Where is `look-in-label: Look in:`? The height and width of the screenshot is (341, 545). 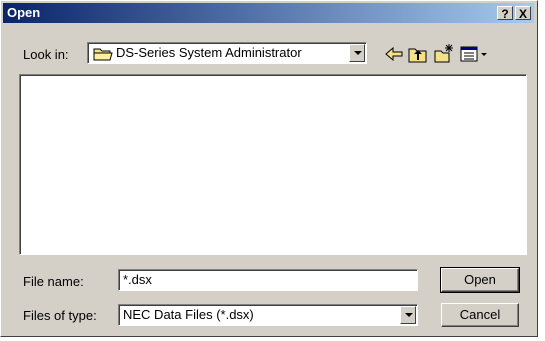 look-in-label: Look in: is located at coordinates (46, 54).